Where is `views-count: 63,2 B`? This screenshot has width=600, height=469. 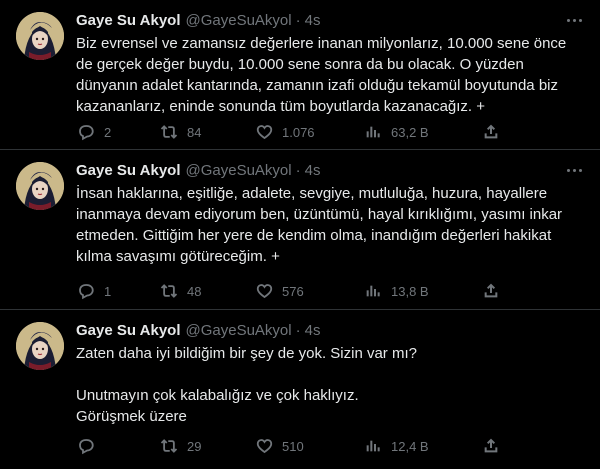 views-count: 63,2 B is located at coordinates (410, 132).